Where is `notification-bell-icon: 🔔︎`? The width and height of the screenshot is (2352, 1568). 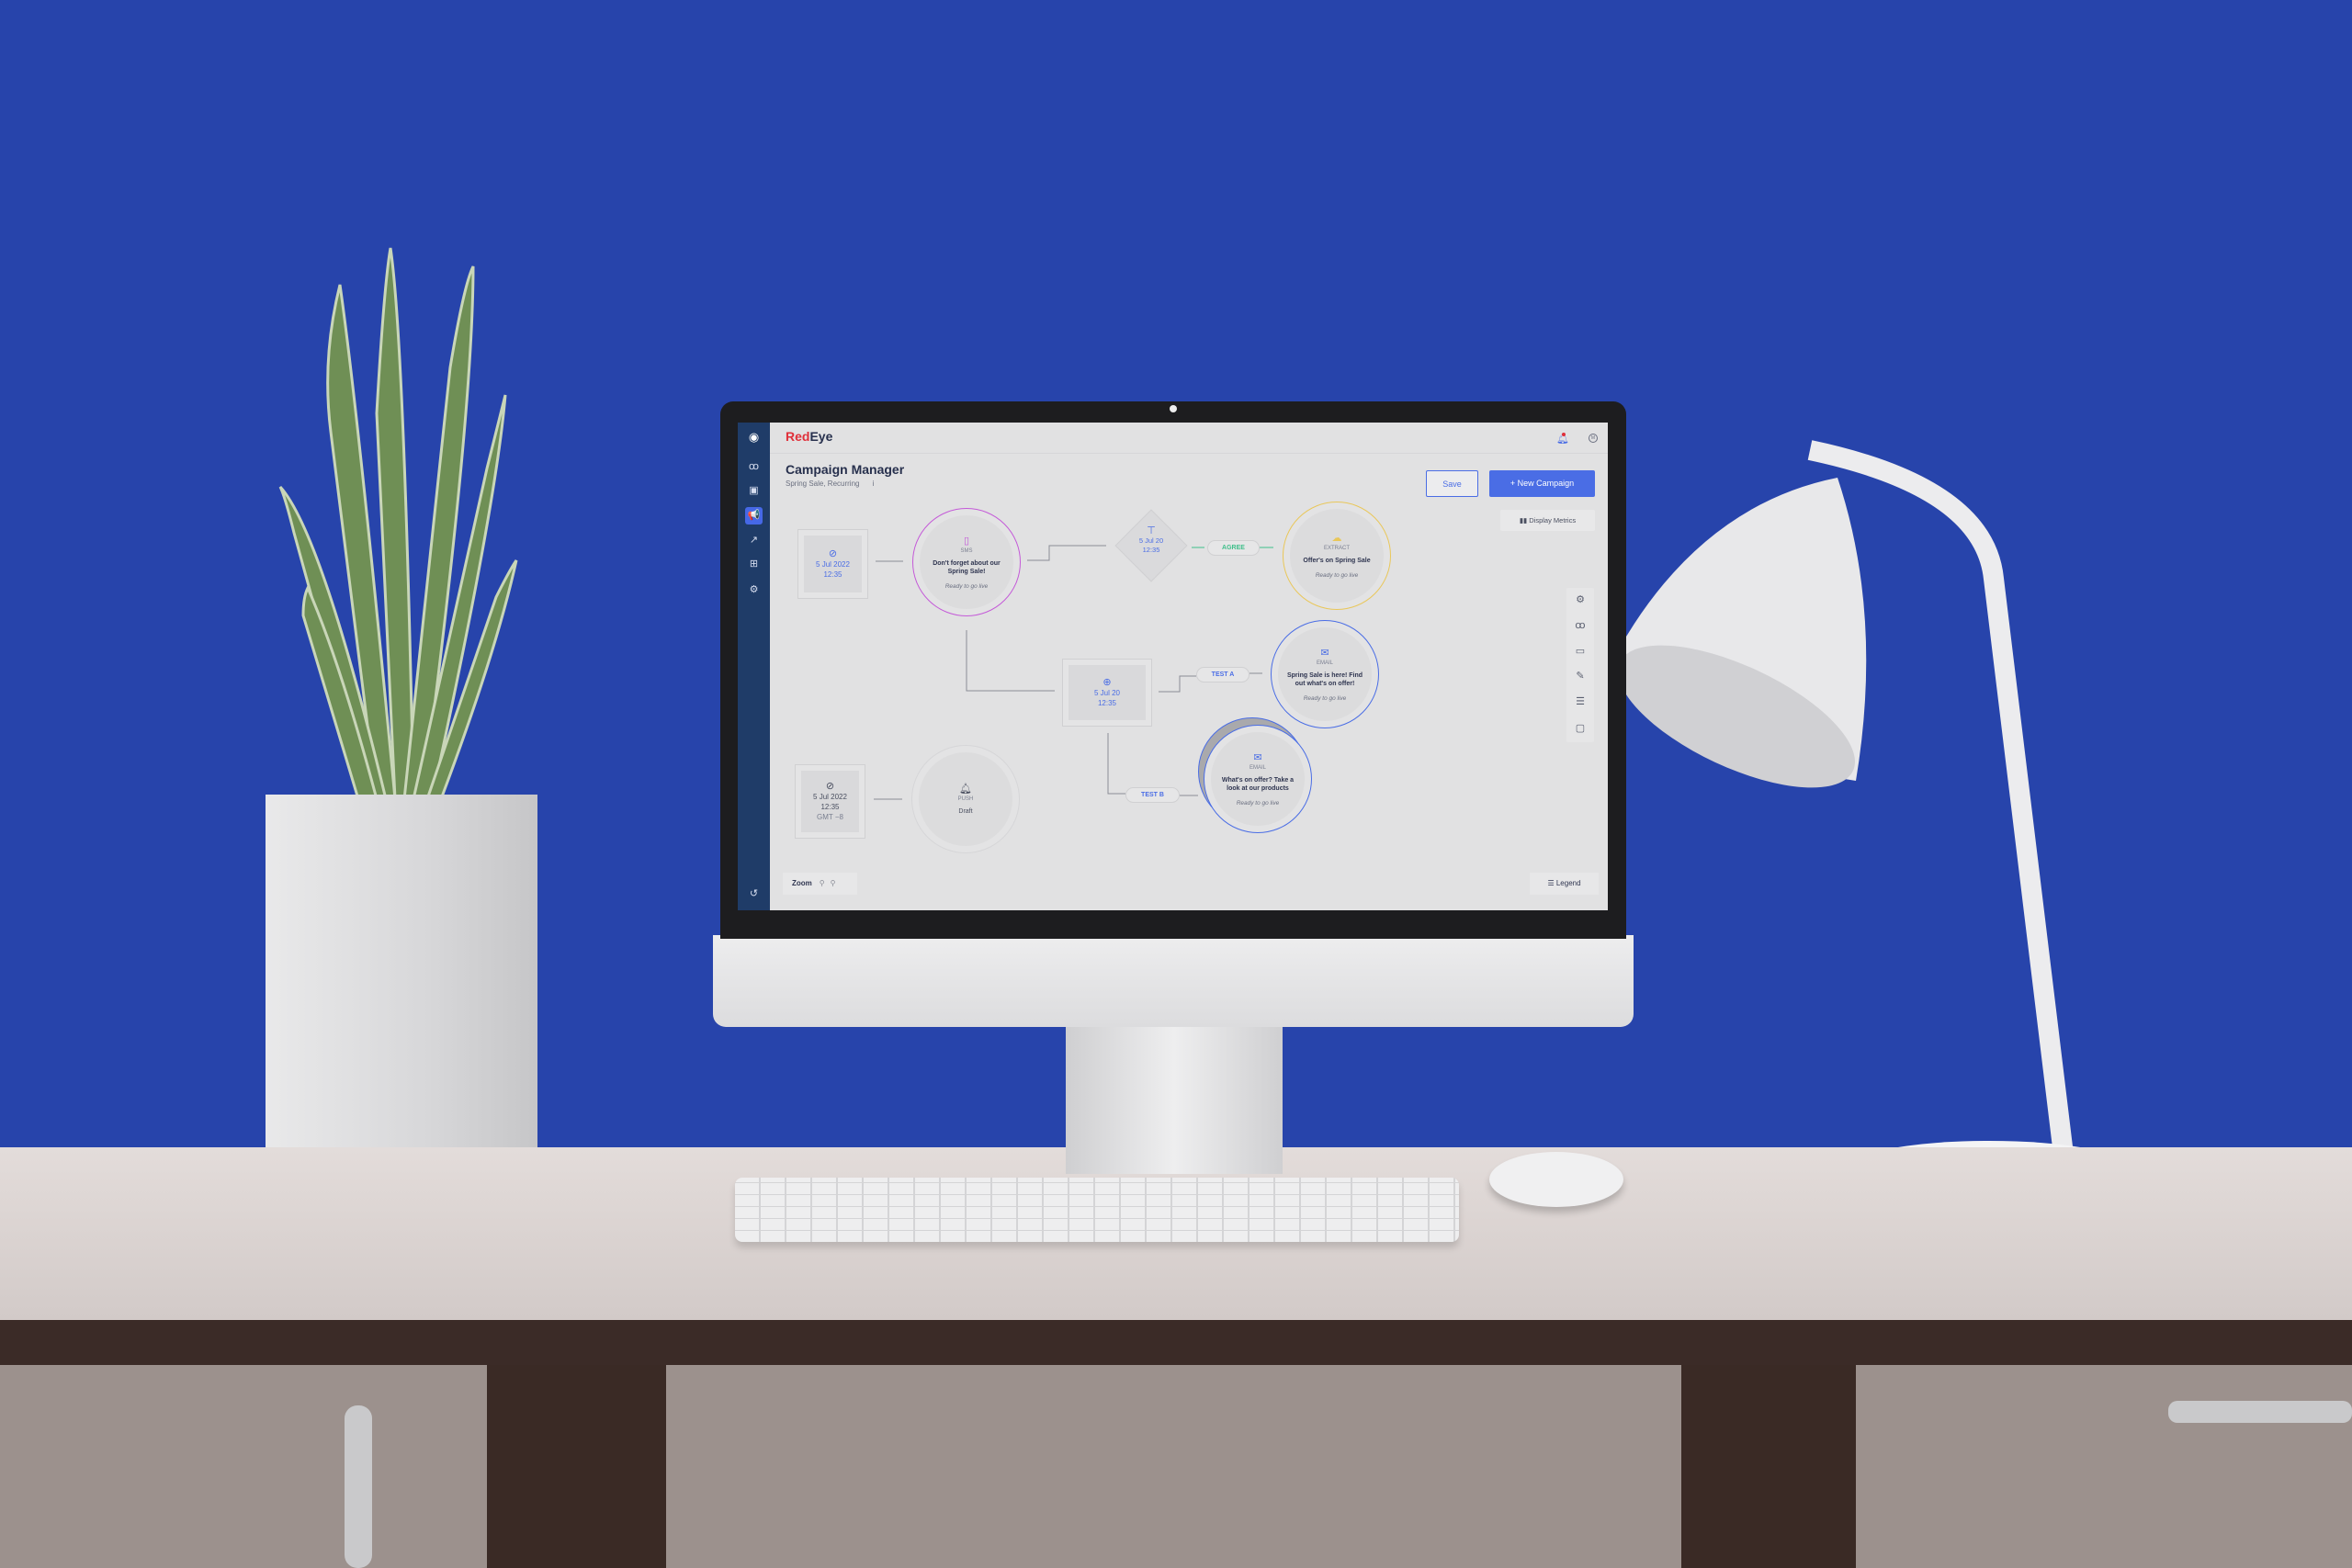
notification-bell-icon: 🔔︎ is located at coordinates (1562, 439).